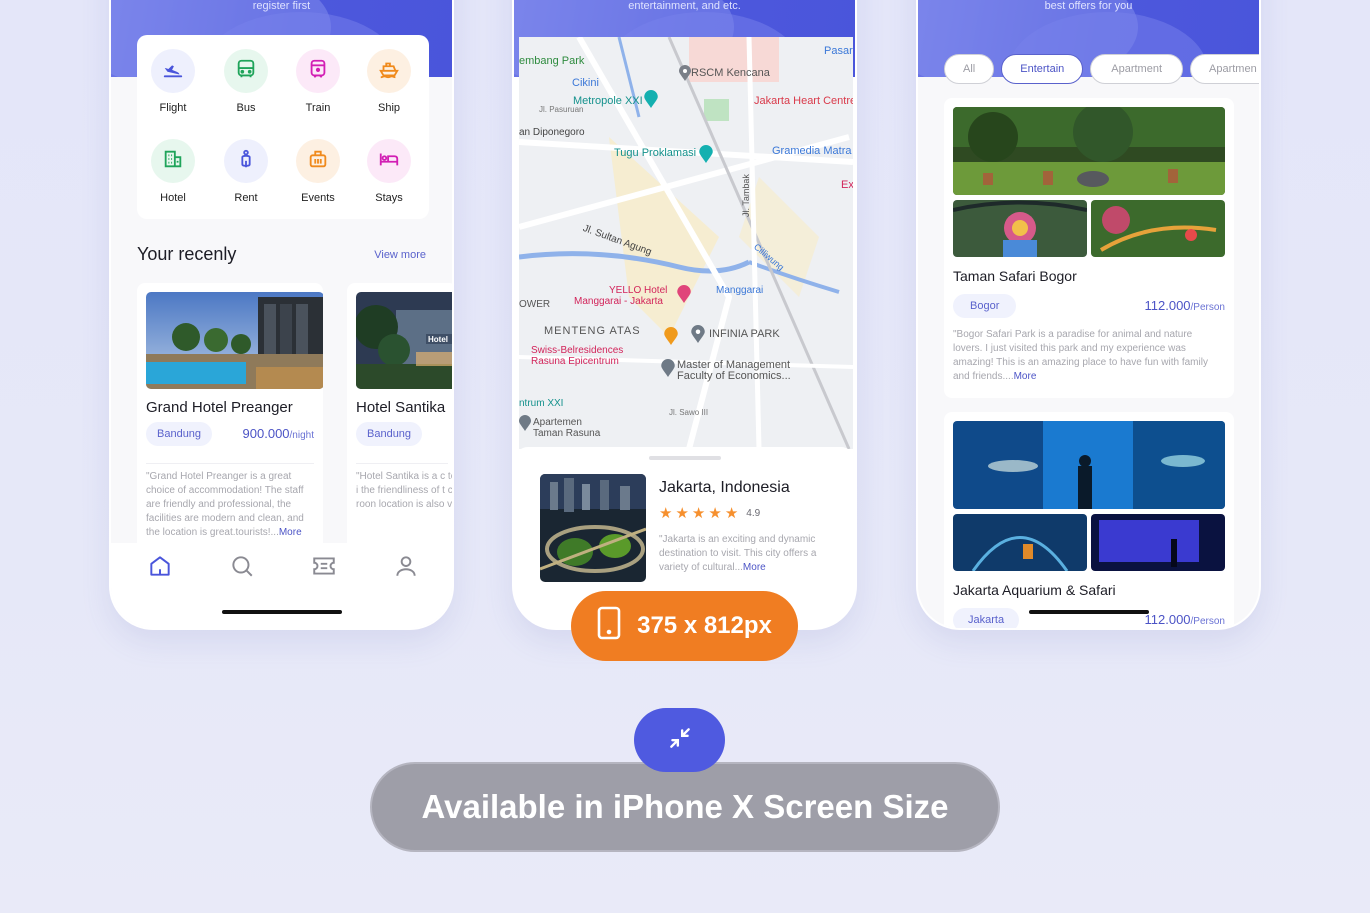 Image resolution: width=1370 pixels, height=913 pixels. Describe the element at coordinates (1137, 69) in the screenshot. I see `tab-apartment: Apartment` at that location.